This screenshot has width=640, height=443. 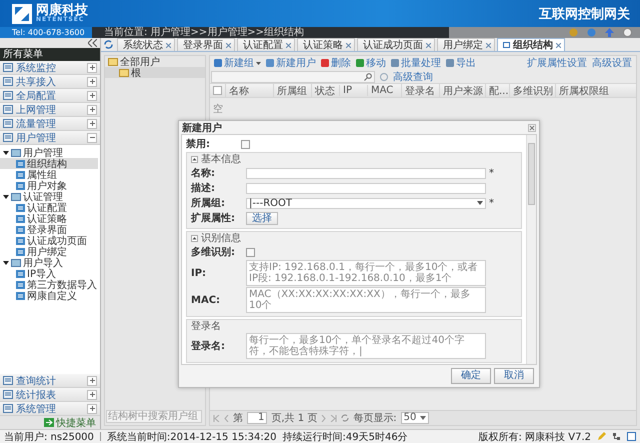 What do you see at coordinates (531, 249) in the screenshot?
I see `scrollbar` at bounding box center [531, 249].